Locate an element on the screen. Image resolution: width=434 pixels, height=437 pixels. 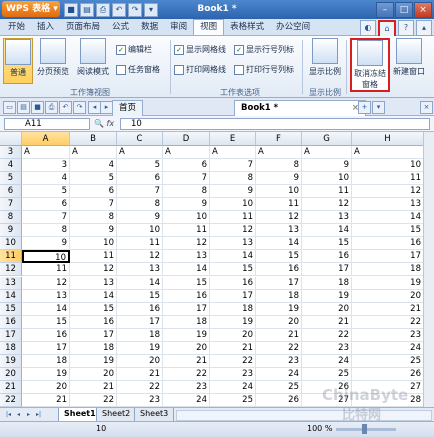
table-cell: 3 is located at coordinates (46, 166).